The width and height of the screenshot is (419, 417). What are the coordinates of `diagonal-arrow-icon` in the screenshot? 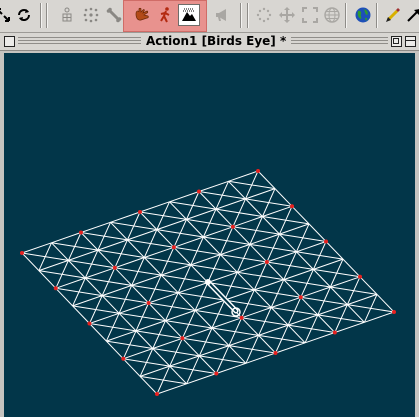 It's located at (411, 15).